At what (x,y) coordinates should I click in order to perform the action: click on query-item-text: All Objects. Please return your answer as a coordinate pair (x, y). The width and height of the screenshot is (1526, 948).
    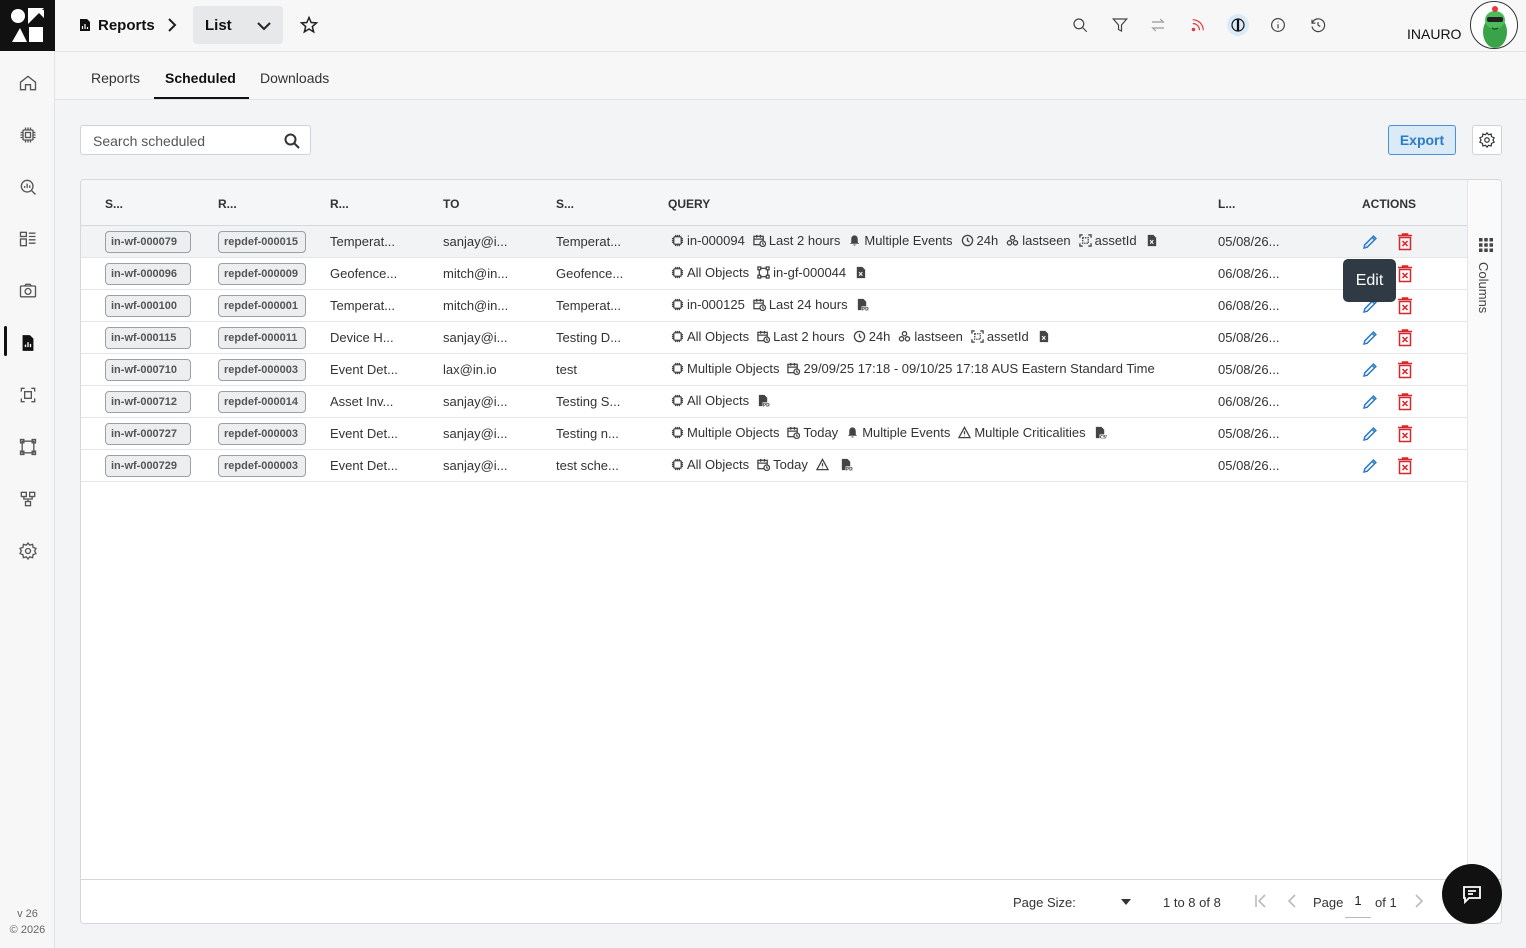
    Looking at the image, I should click on (718, 464).